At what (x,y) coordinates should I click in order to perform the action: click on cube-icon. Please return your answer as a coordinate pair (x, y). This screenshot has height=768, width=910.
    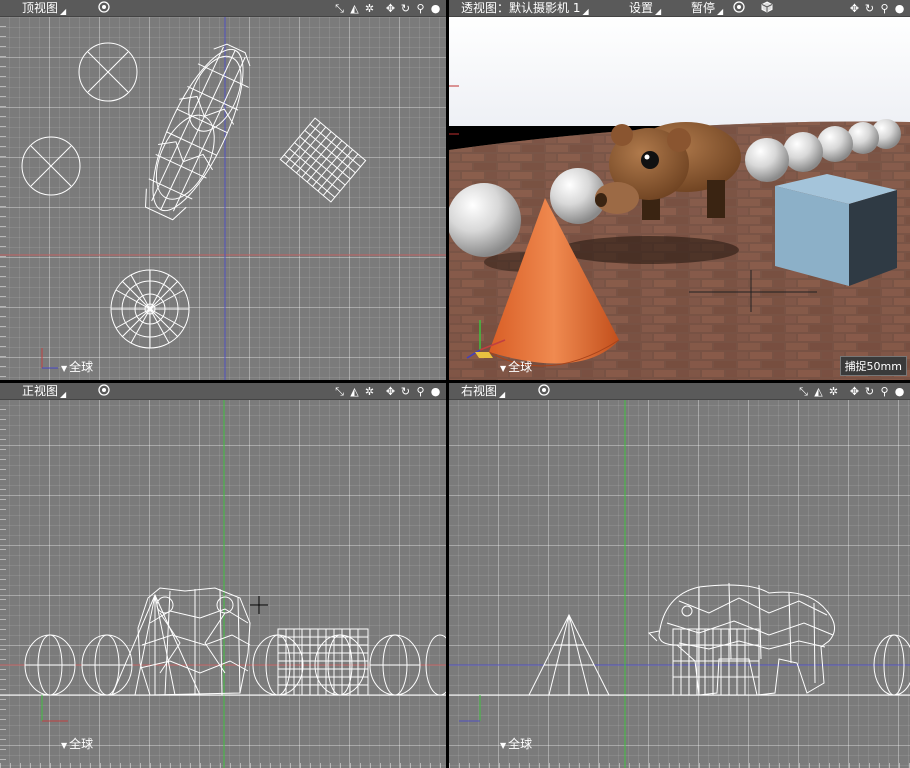
    Looking at the image, I should click on (767, 7).